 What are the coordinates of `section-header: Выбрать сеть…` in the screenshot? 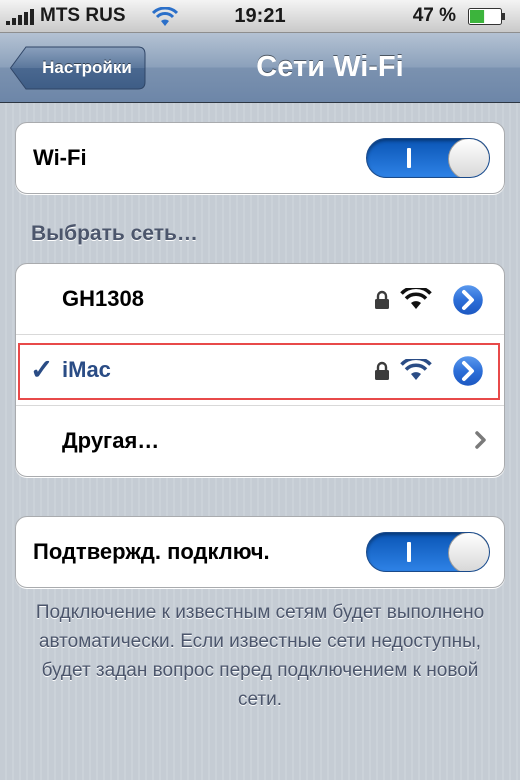 It's located at (114, 233).